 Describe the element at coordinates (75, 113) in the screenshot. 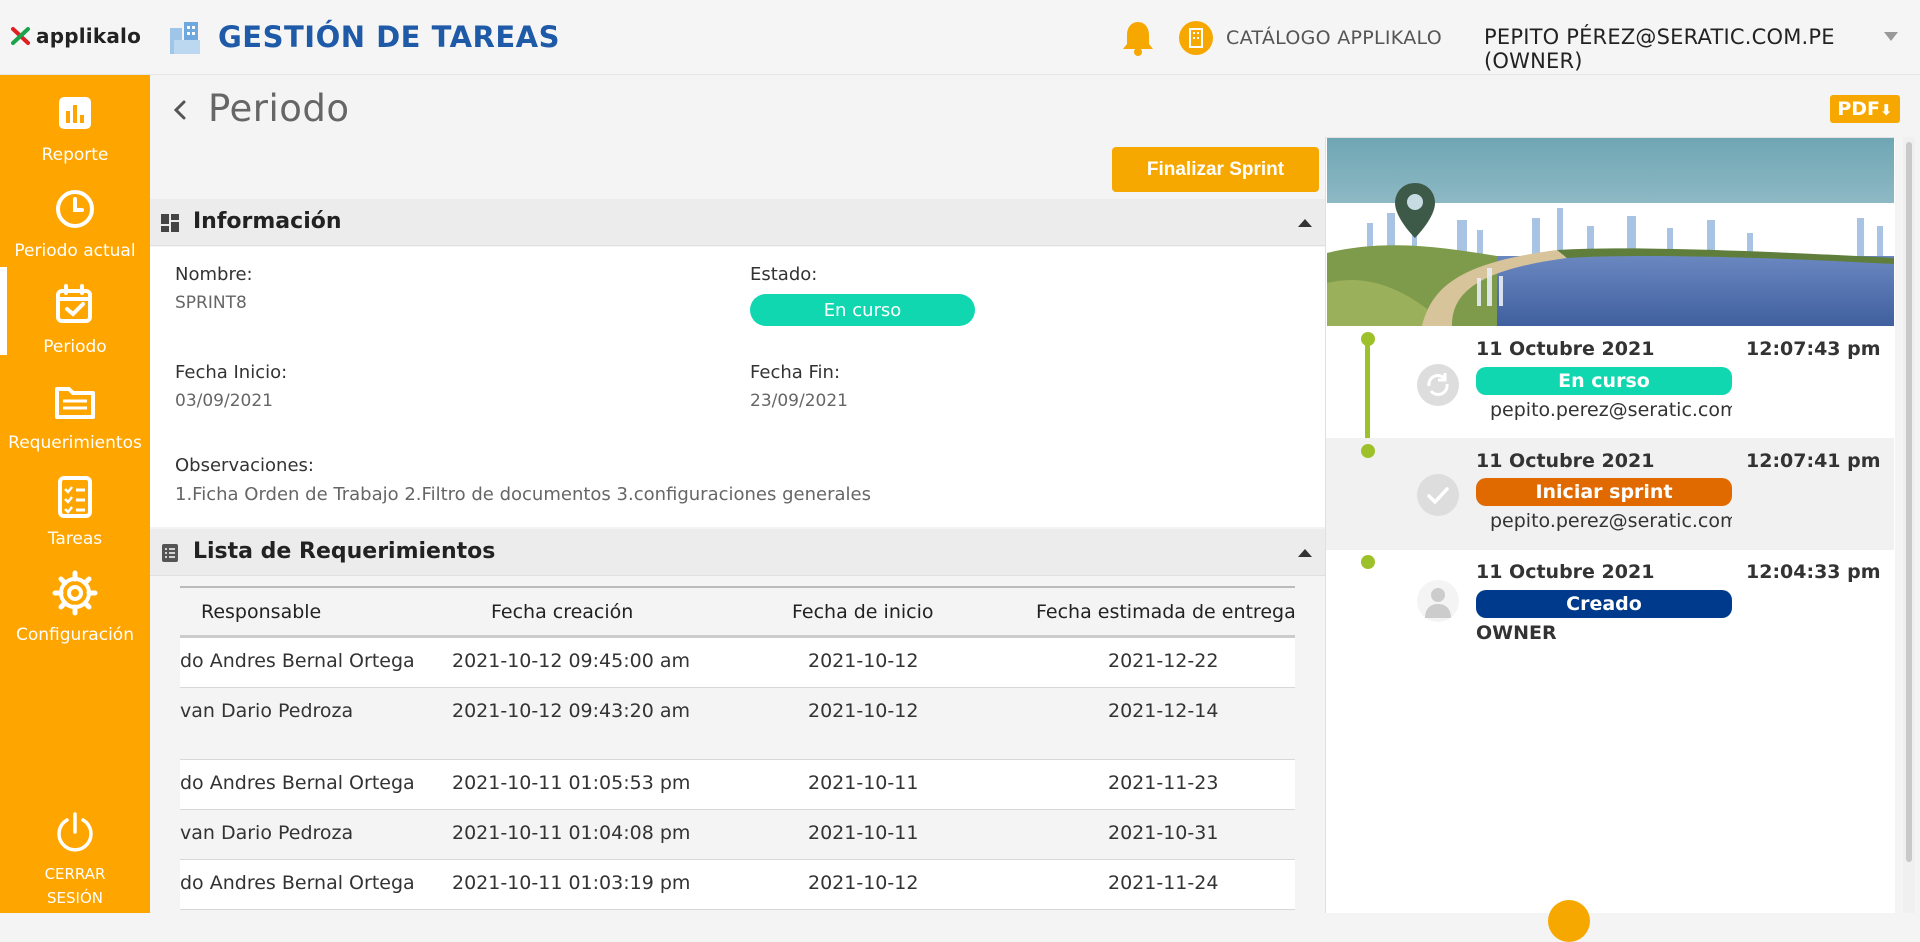

I see `chart-icon` at that location.